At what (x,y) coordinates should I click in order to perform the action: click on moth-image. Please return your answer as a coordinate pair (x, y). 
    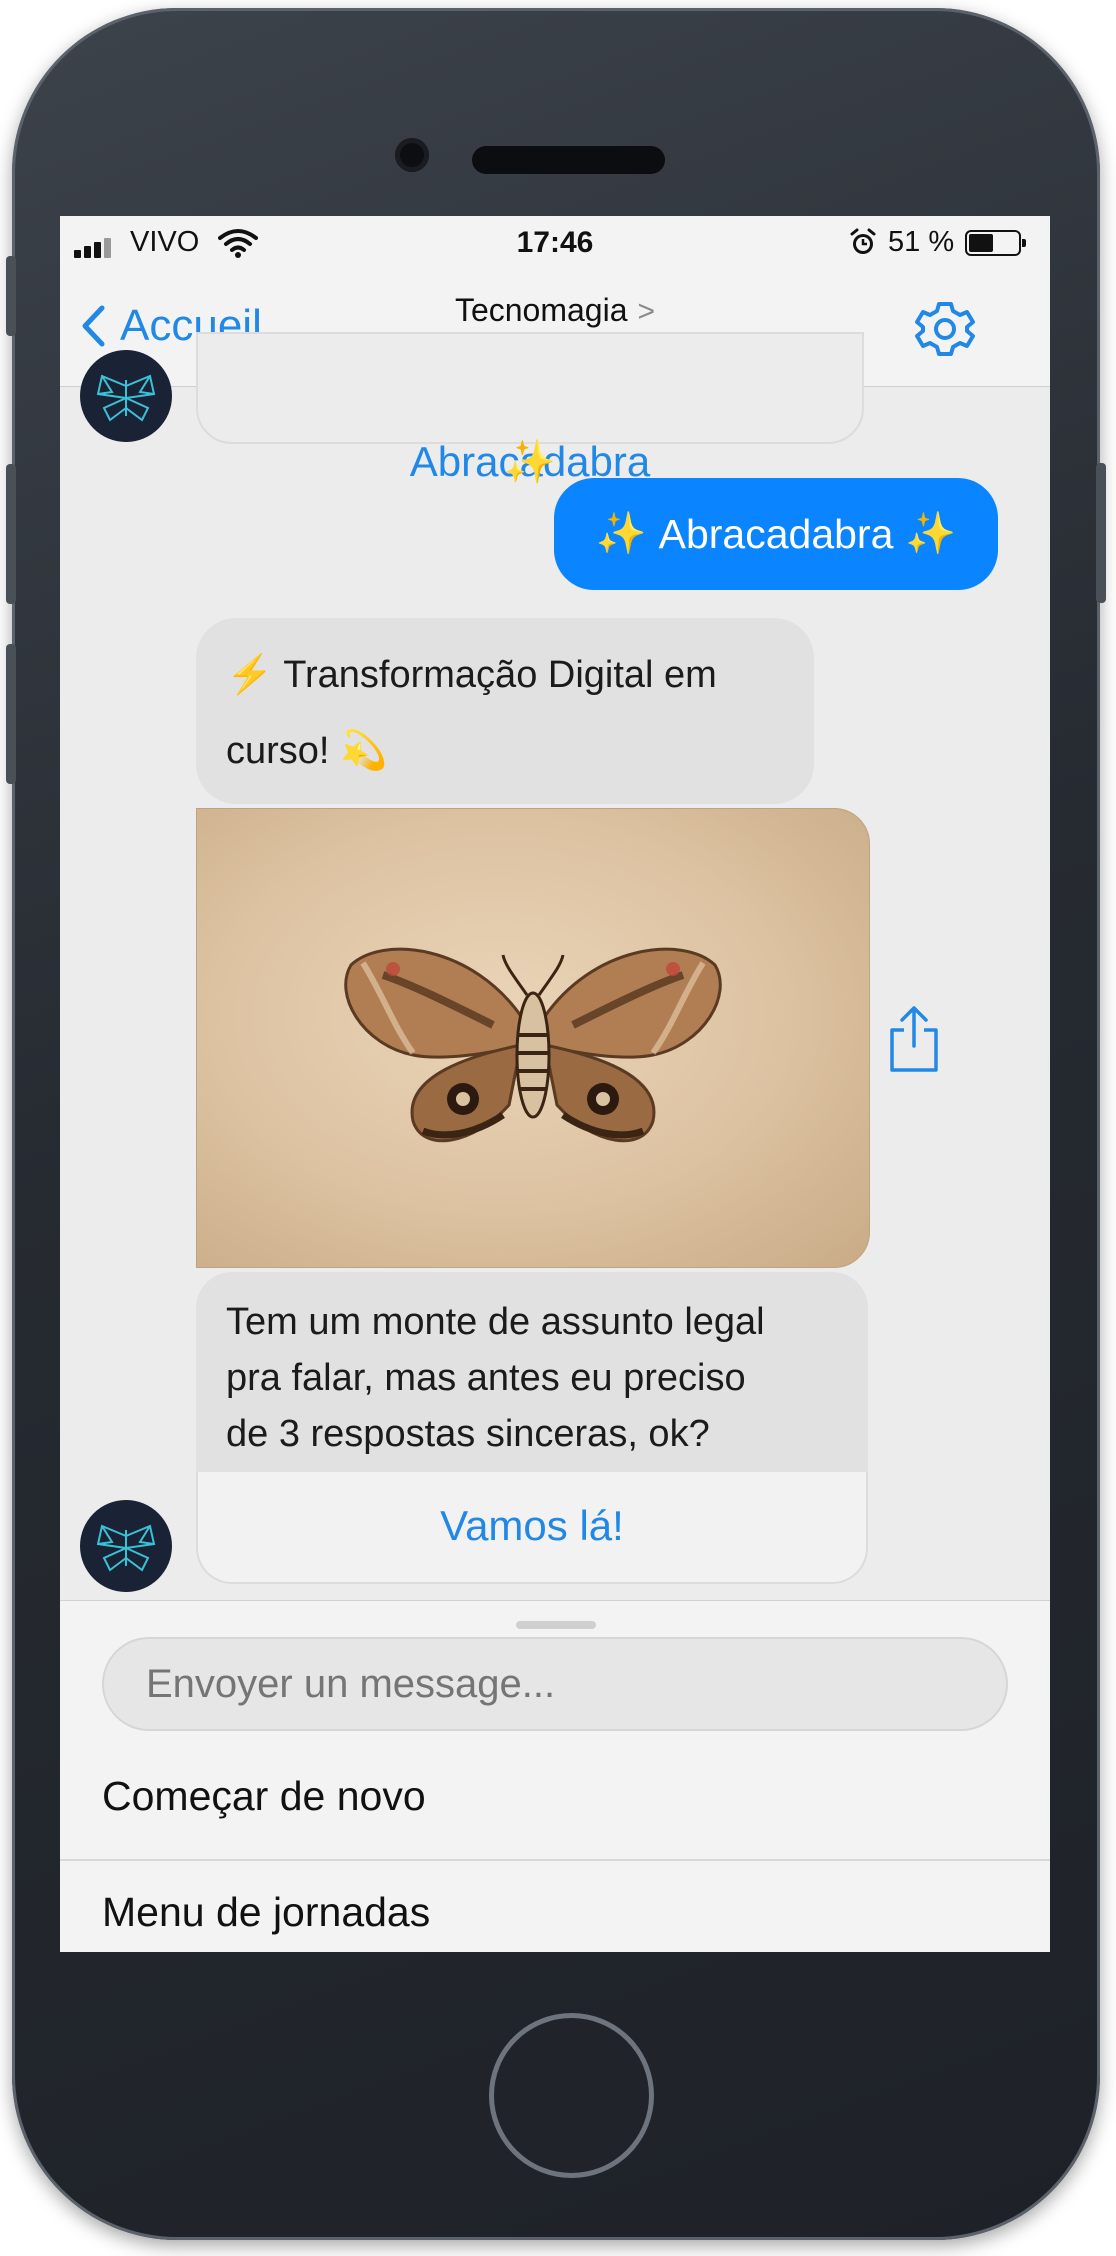
    Looking at the image, I should click on (533, 1038).